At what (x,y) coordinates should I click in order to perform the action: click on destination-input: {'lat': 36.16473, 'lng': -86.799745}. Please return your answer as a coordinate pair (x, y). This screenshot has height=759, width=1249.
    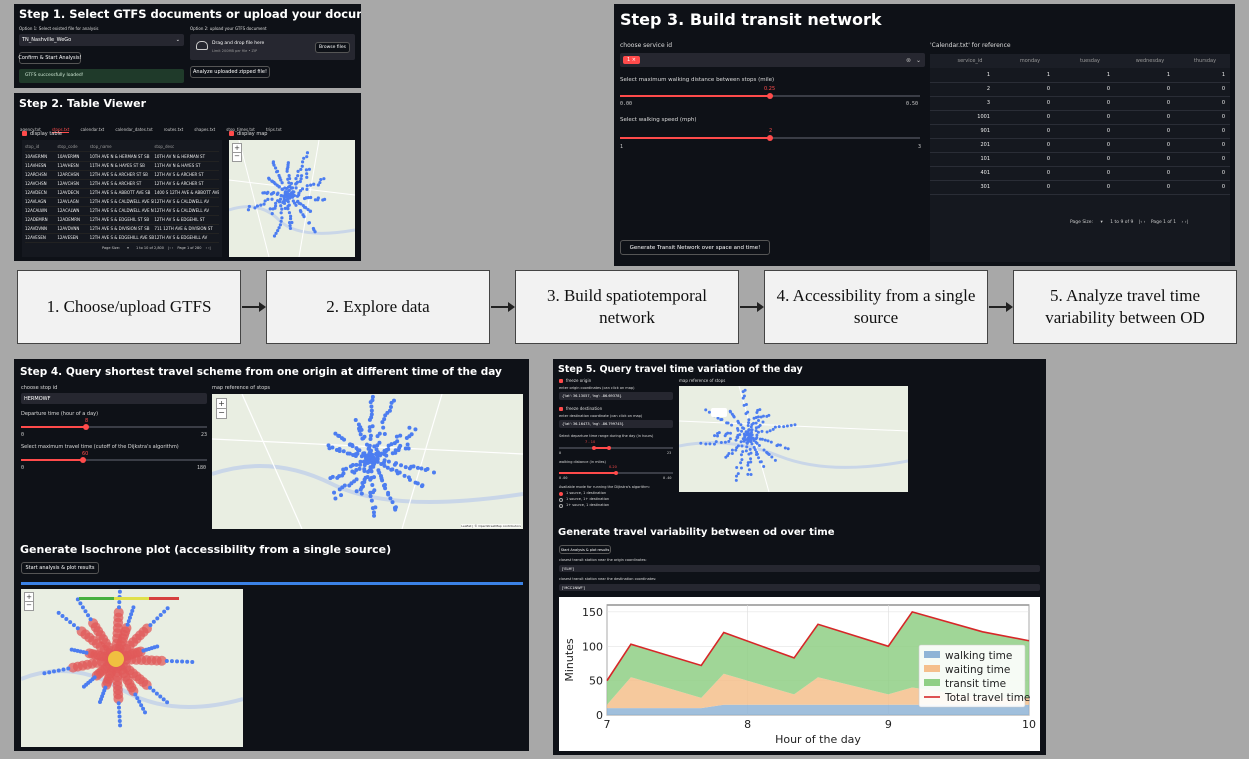
    Looking at the image, I should click on (616, 424).